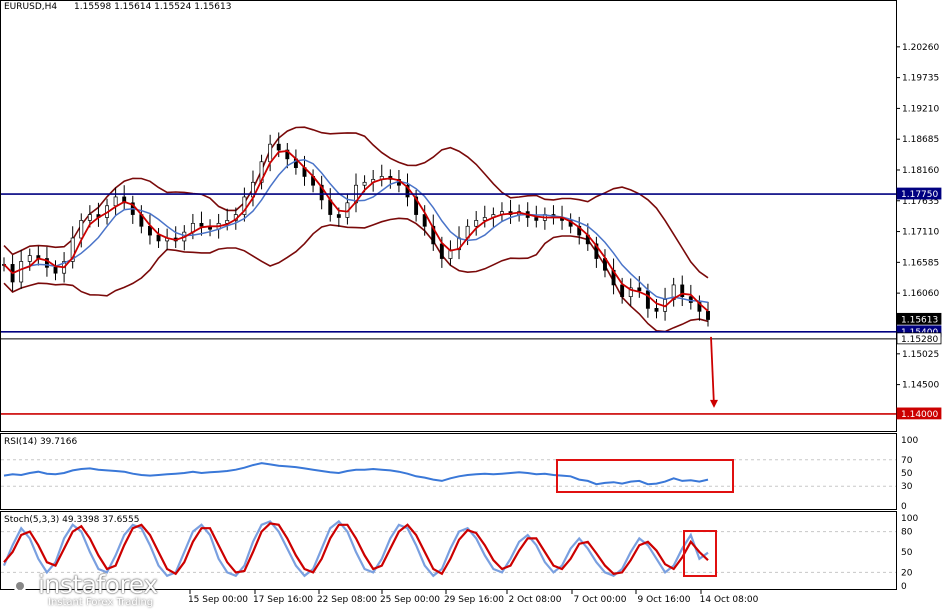 This screenshot has width=945, height=614. What do you see at coordinates (920, 386) in the screenshot?
I see `price-axis-label: 1.14500` at bounding box center [920, 386].